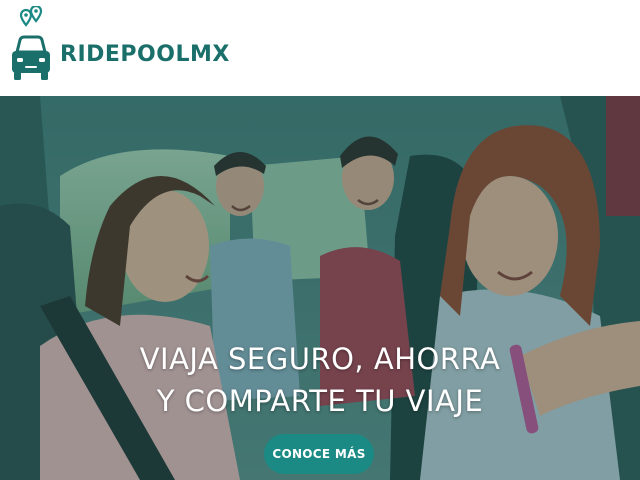 The image size is (640, 480). Describe the element at coordinates (320, 401) in the screenshot. I see `hero-heading-line-2: Y COMPARTE TU VIAJE` at that location.